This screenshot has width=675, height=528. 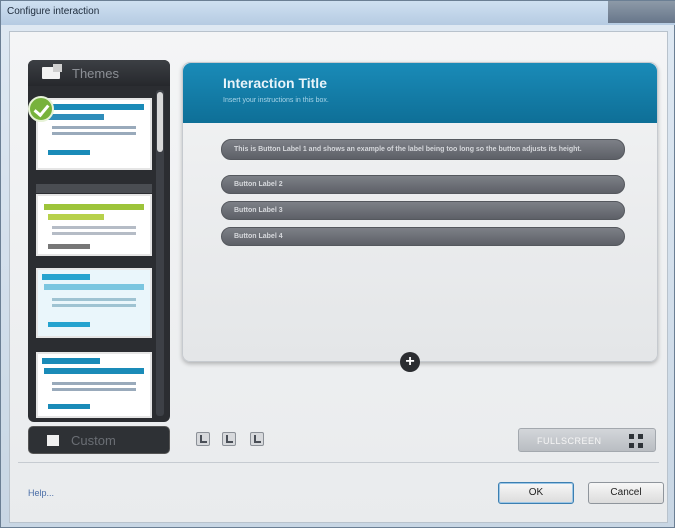 I want to click on themes-header: Themes, so click(x=99, y=73).